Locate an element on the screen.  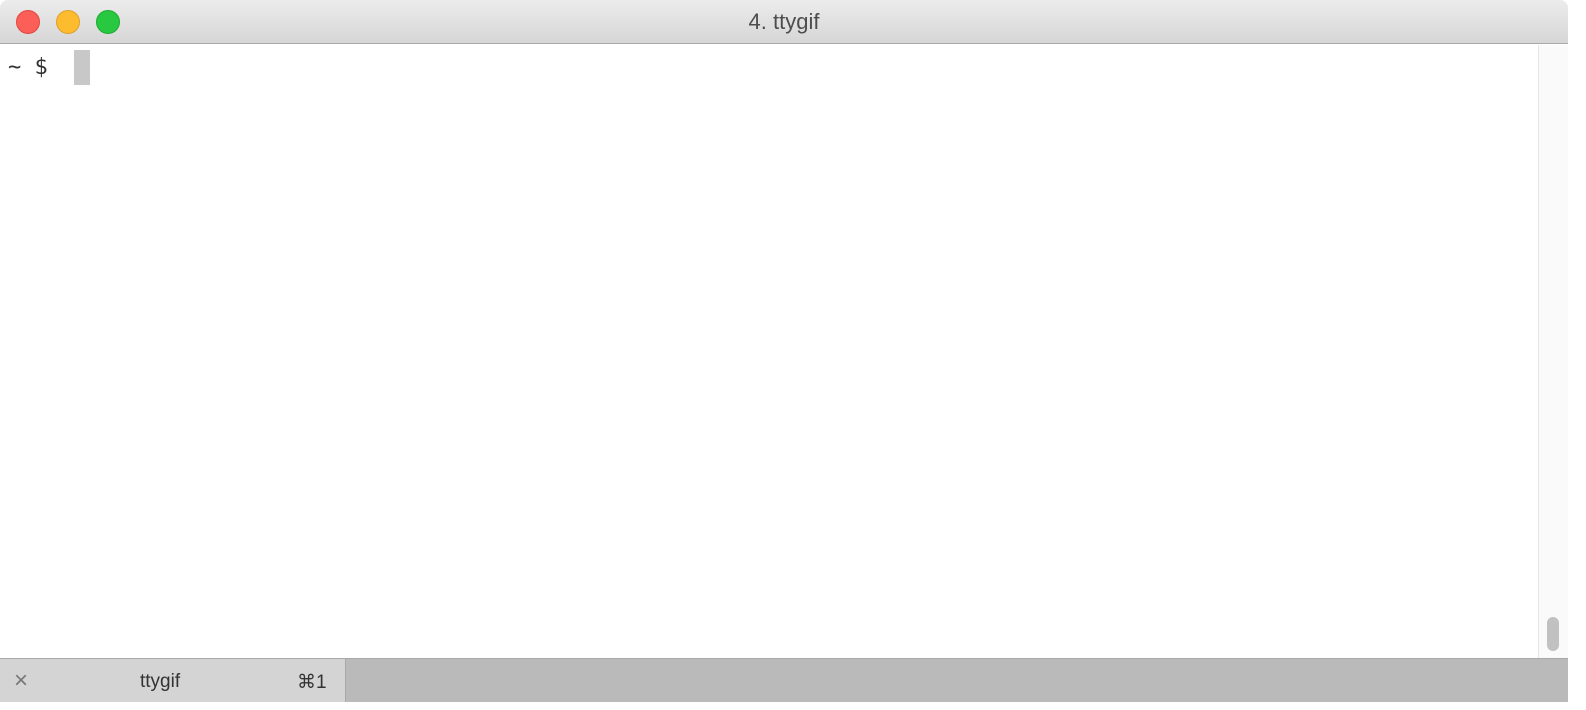
tab-label: ttygif is located at coordinates (160, 681).